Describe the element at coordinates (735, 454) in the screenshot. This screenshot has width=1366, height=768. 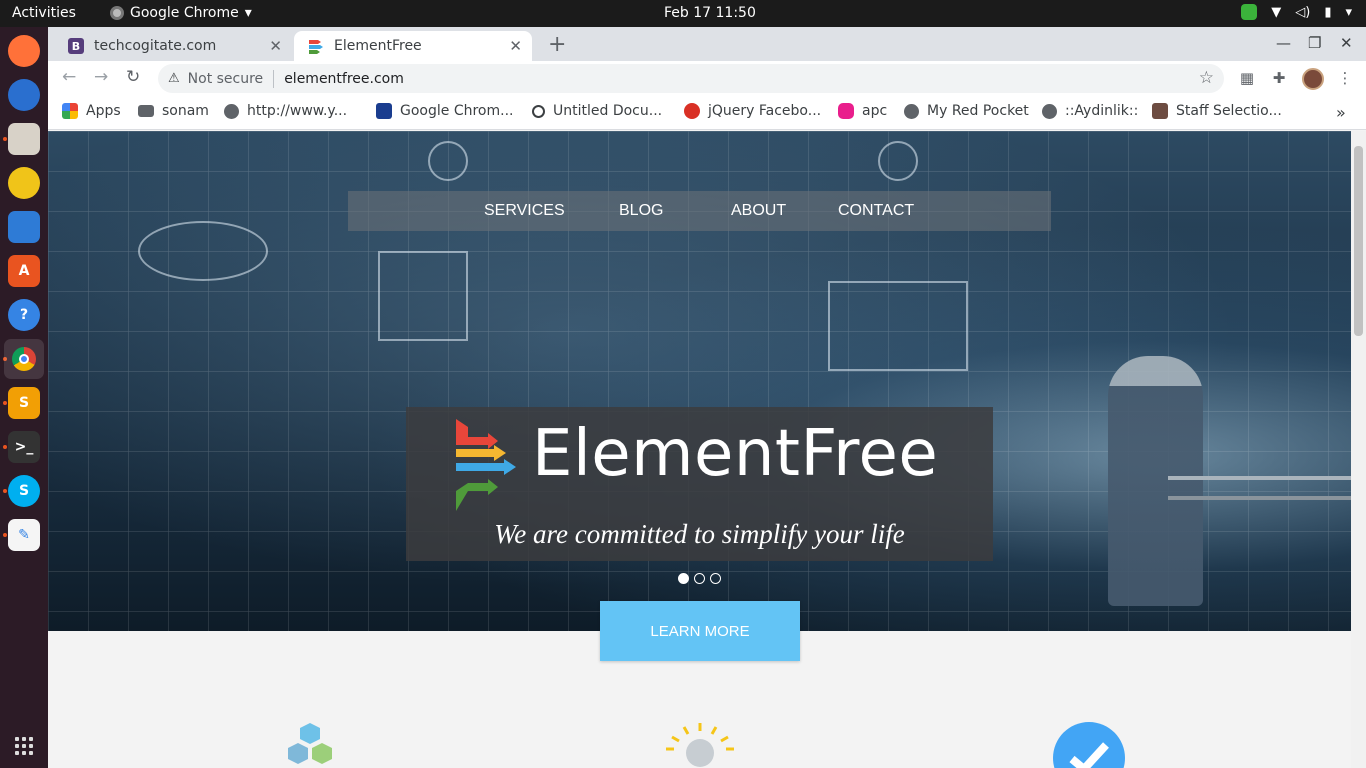
I see `brand-name: ElementFree` at that location.